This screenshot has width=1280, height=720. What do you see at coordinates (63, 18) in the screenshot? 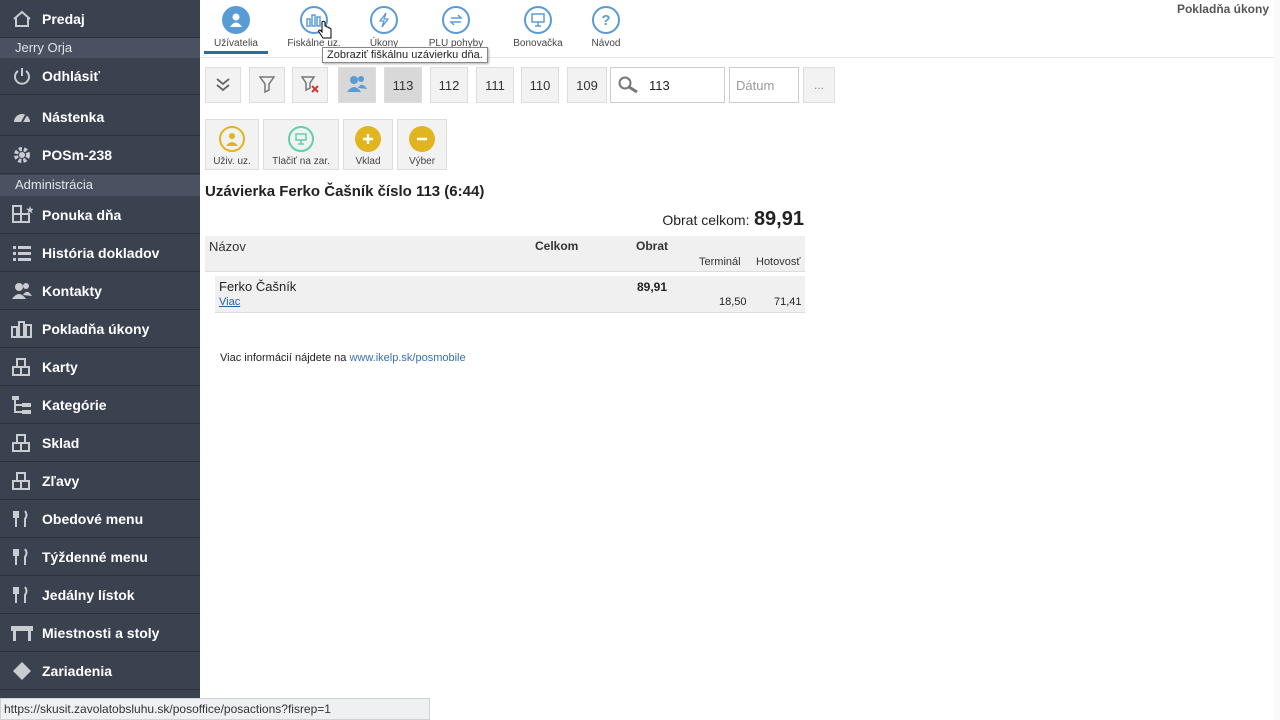
I see `sidebar-item-label: Predaj` at bounding box center [63, 18].